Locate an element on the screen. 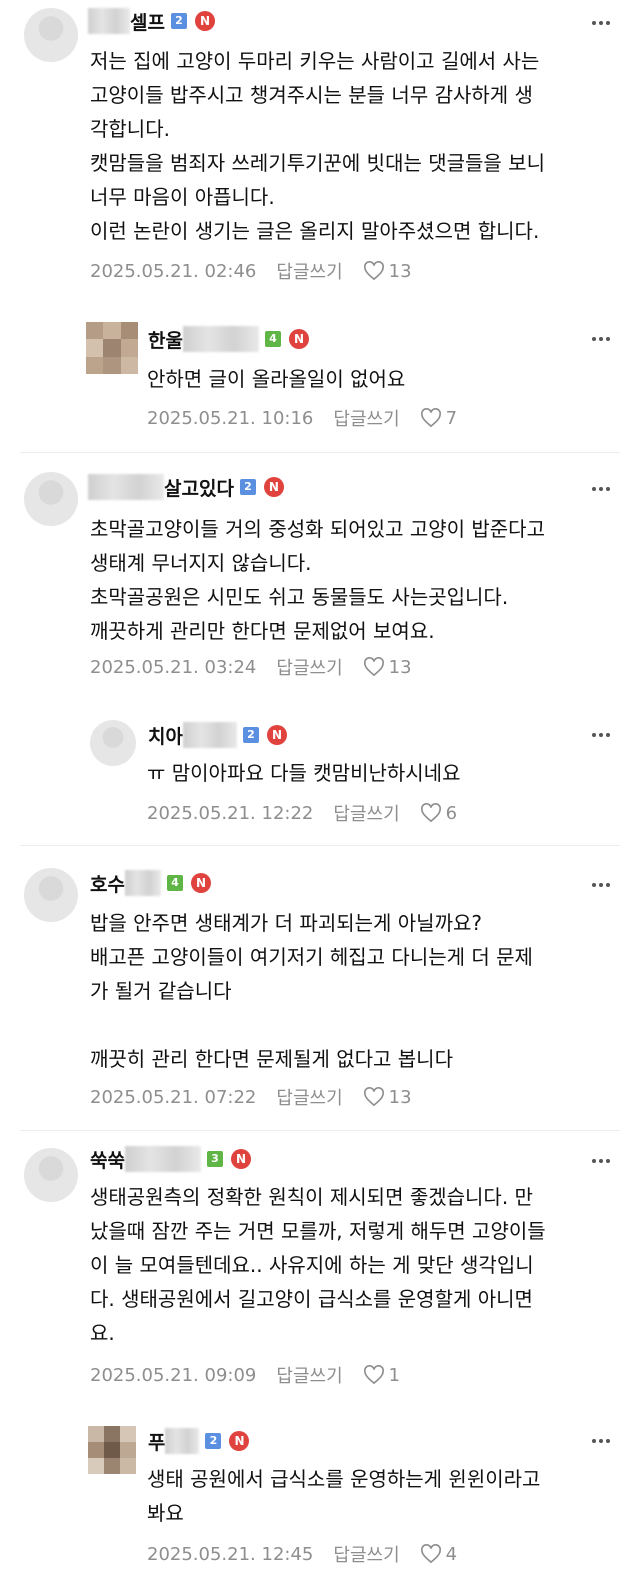  comment-meta: 2025.05.21. 10:16 답글쓰기 7 is located at coordinates (302, 418).